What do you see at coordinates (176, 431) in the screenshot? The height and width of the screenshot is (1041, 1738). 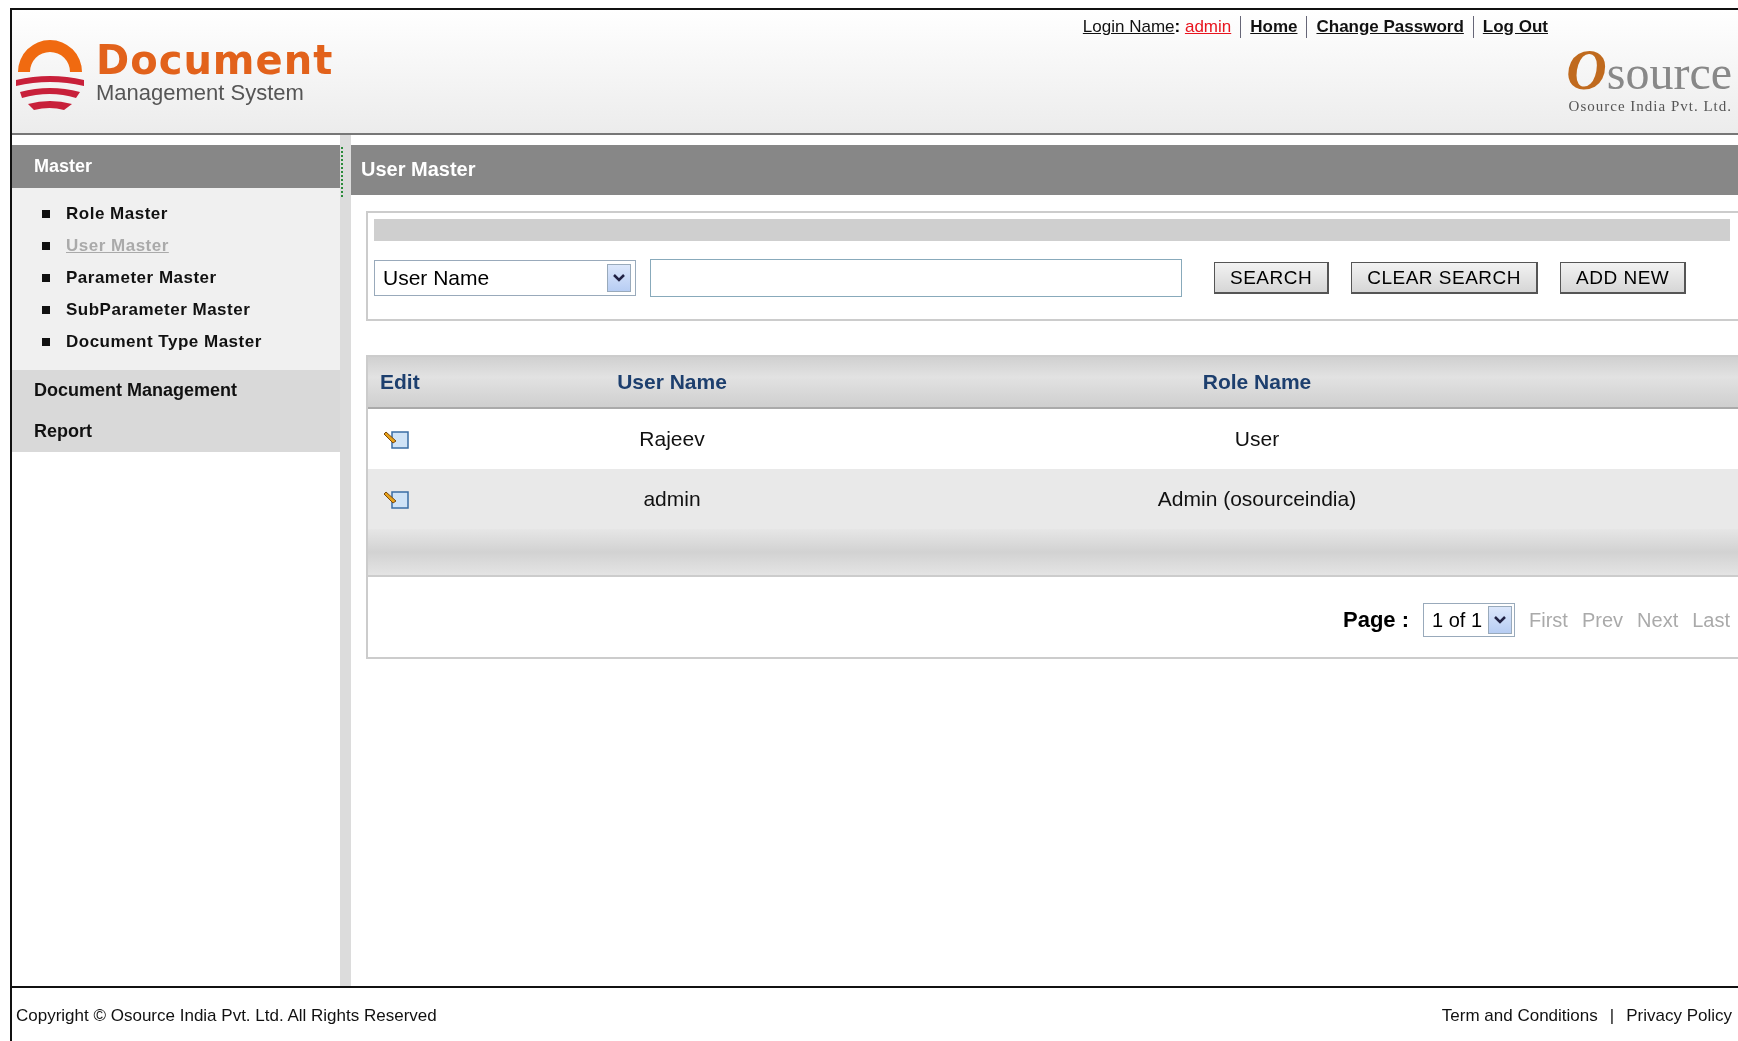 I see `sidebar-group: Report` at bounding box center [176, 431].